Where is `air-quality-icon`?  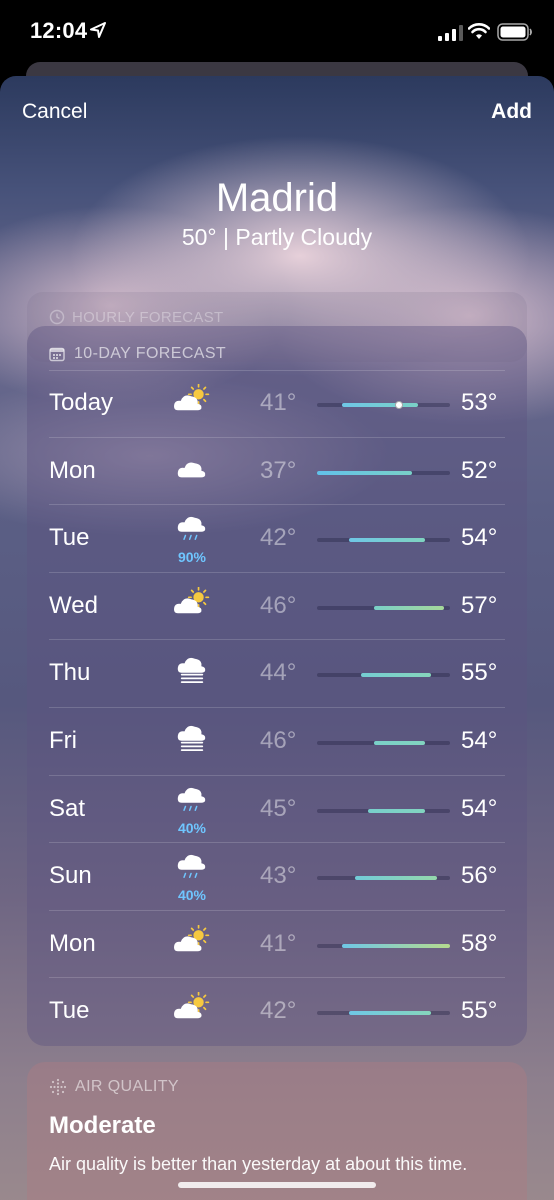
air-quality-icon is located at coordinates (58, 1087).